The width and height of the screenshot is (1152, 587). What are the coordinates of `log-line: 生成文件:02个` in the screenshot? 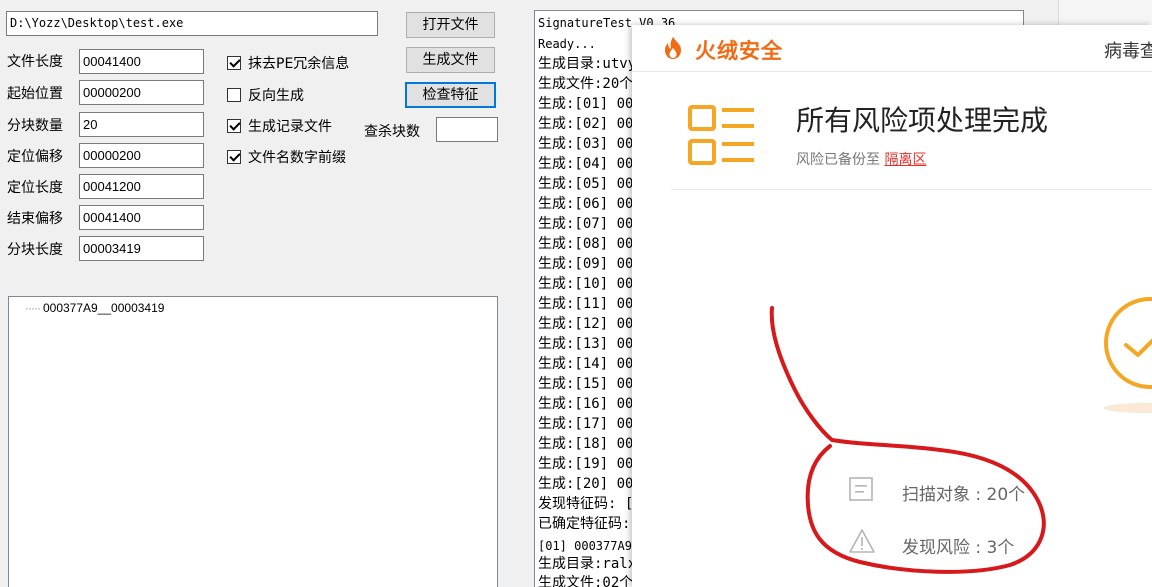 It's located at (586, 581).